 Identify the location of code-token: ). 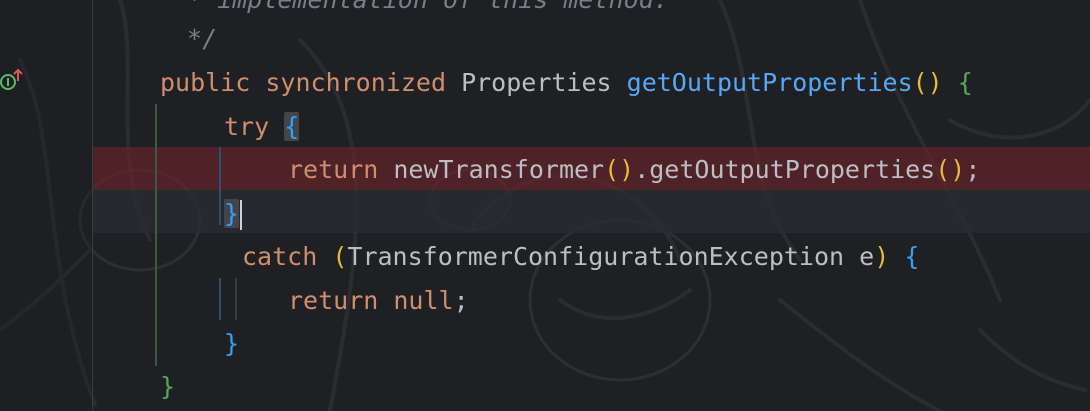
(882, 256).